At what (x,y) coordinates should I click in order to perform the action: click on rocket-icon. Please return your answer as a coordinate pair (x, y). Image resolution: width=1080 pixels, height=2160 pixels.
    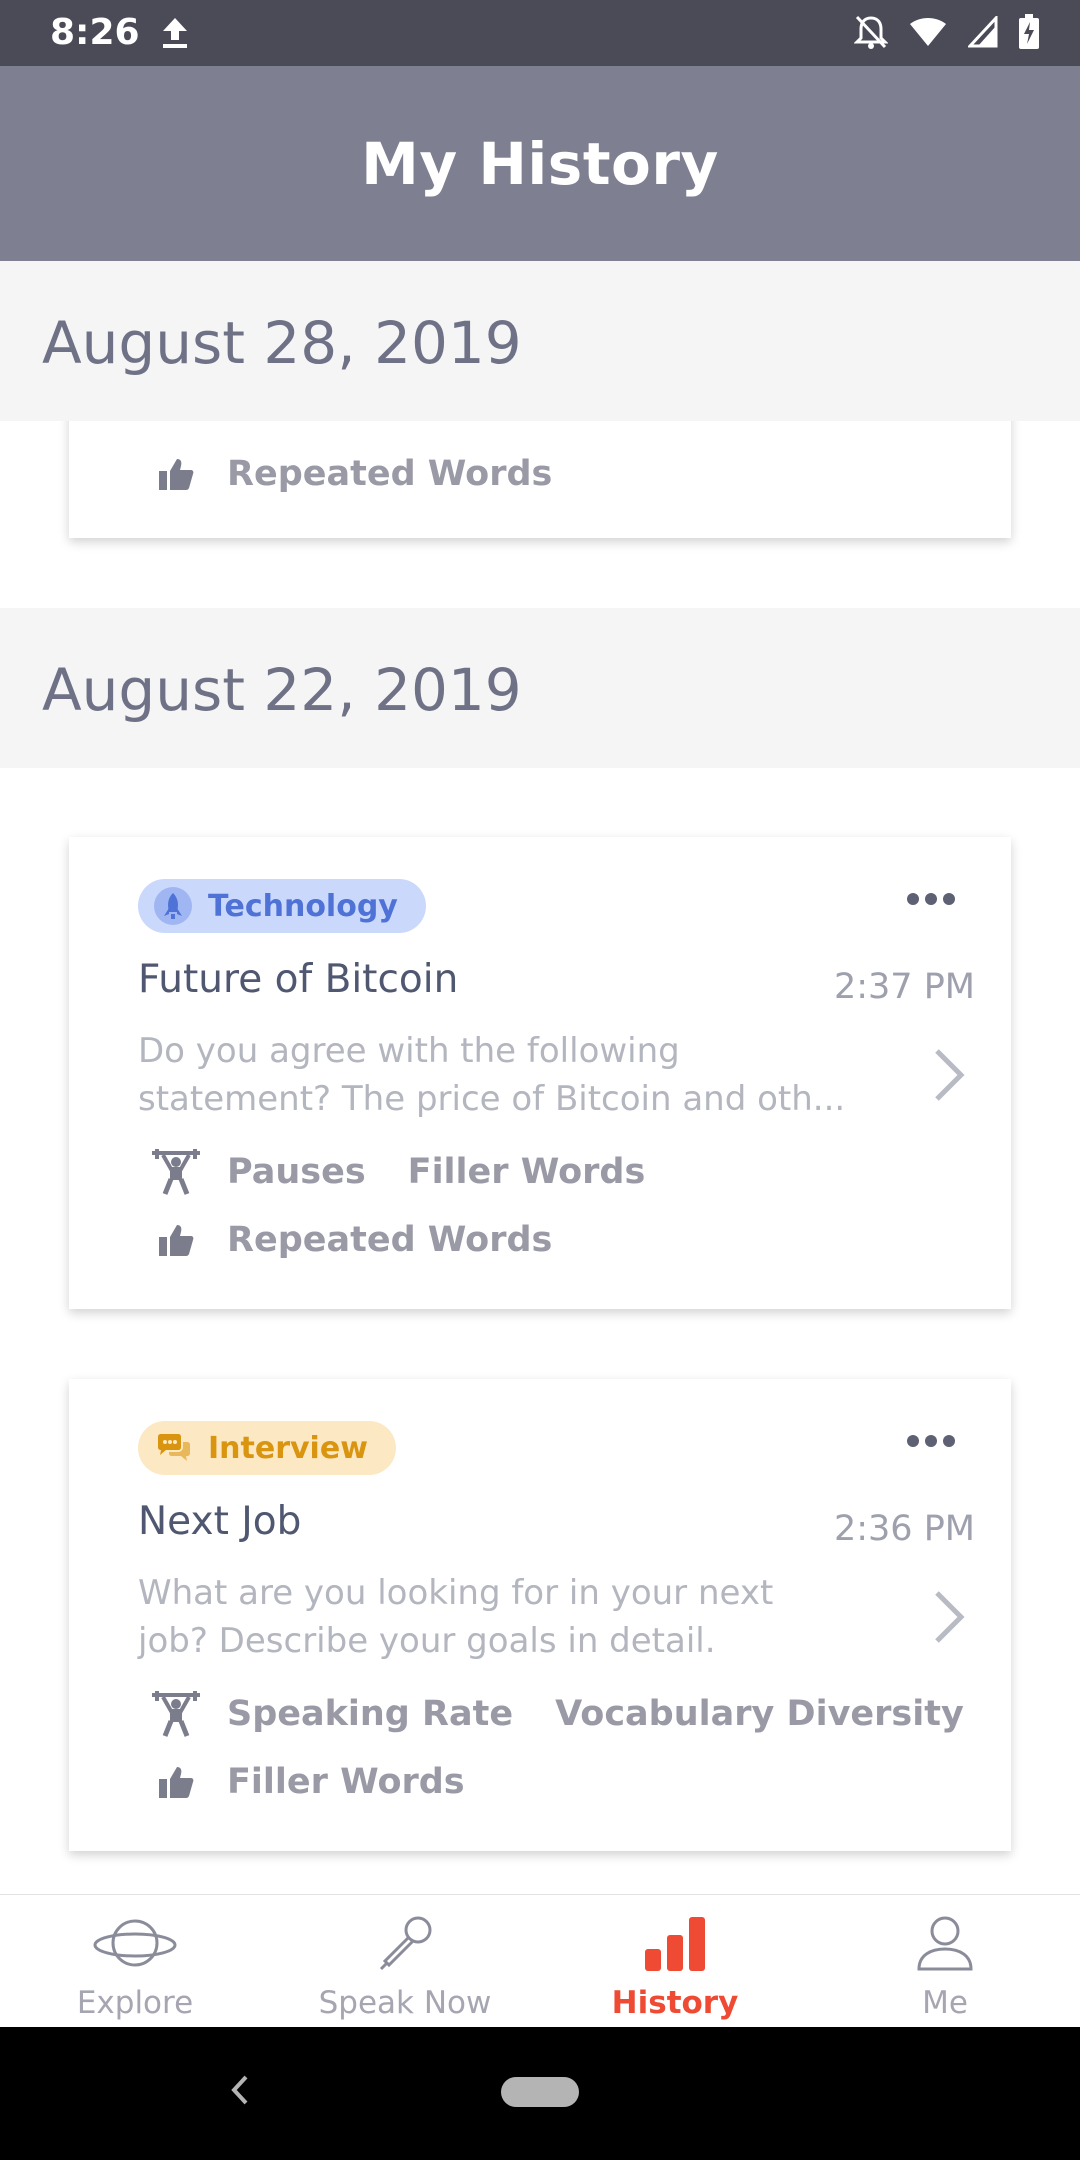
    Looking at the image, I should click on (173, 906).